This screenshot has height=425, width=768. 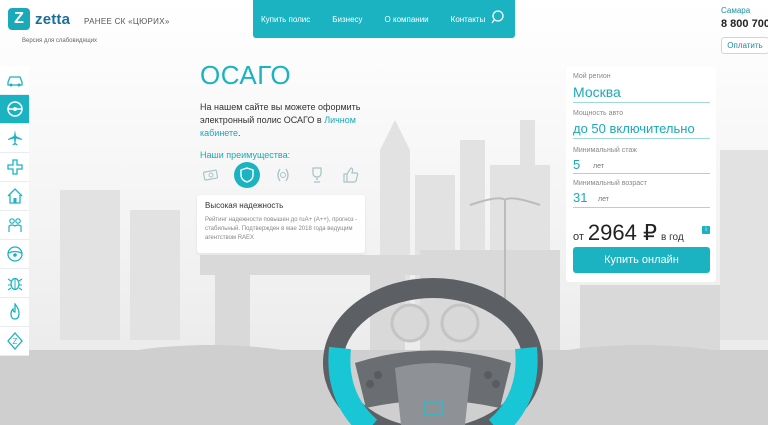 What do you see at coordinates (127, 21) in the screenshot?
I see `formerly-label: РАНЕЕ СК «ЦЮРИХ»` at bounding box center [127, 21].